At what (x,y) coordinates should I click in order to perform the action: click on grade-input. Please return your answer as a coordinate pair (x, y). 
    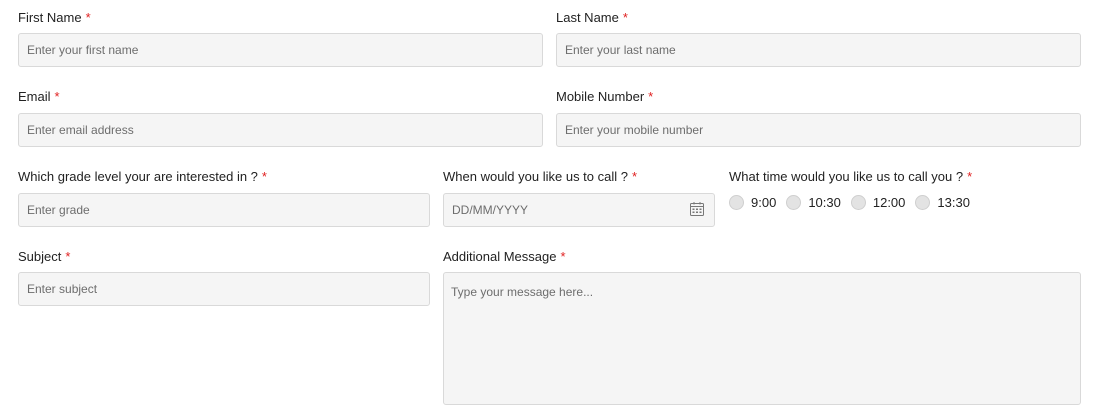
    Looking at the image, I should click on (224, 210).